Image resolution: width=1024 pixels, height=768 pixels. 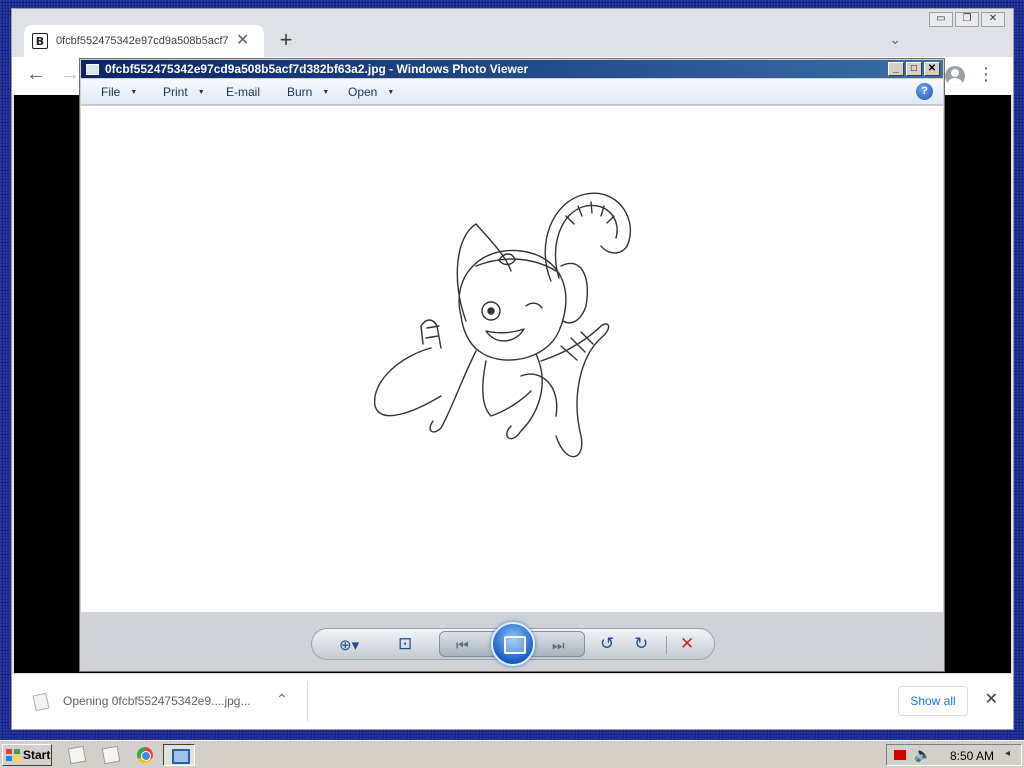 I want to click on menu-open: Open ▼, so click(x=371, y=92).